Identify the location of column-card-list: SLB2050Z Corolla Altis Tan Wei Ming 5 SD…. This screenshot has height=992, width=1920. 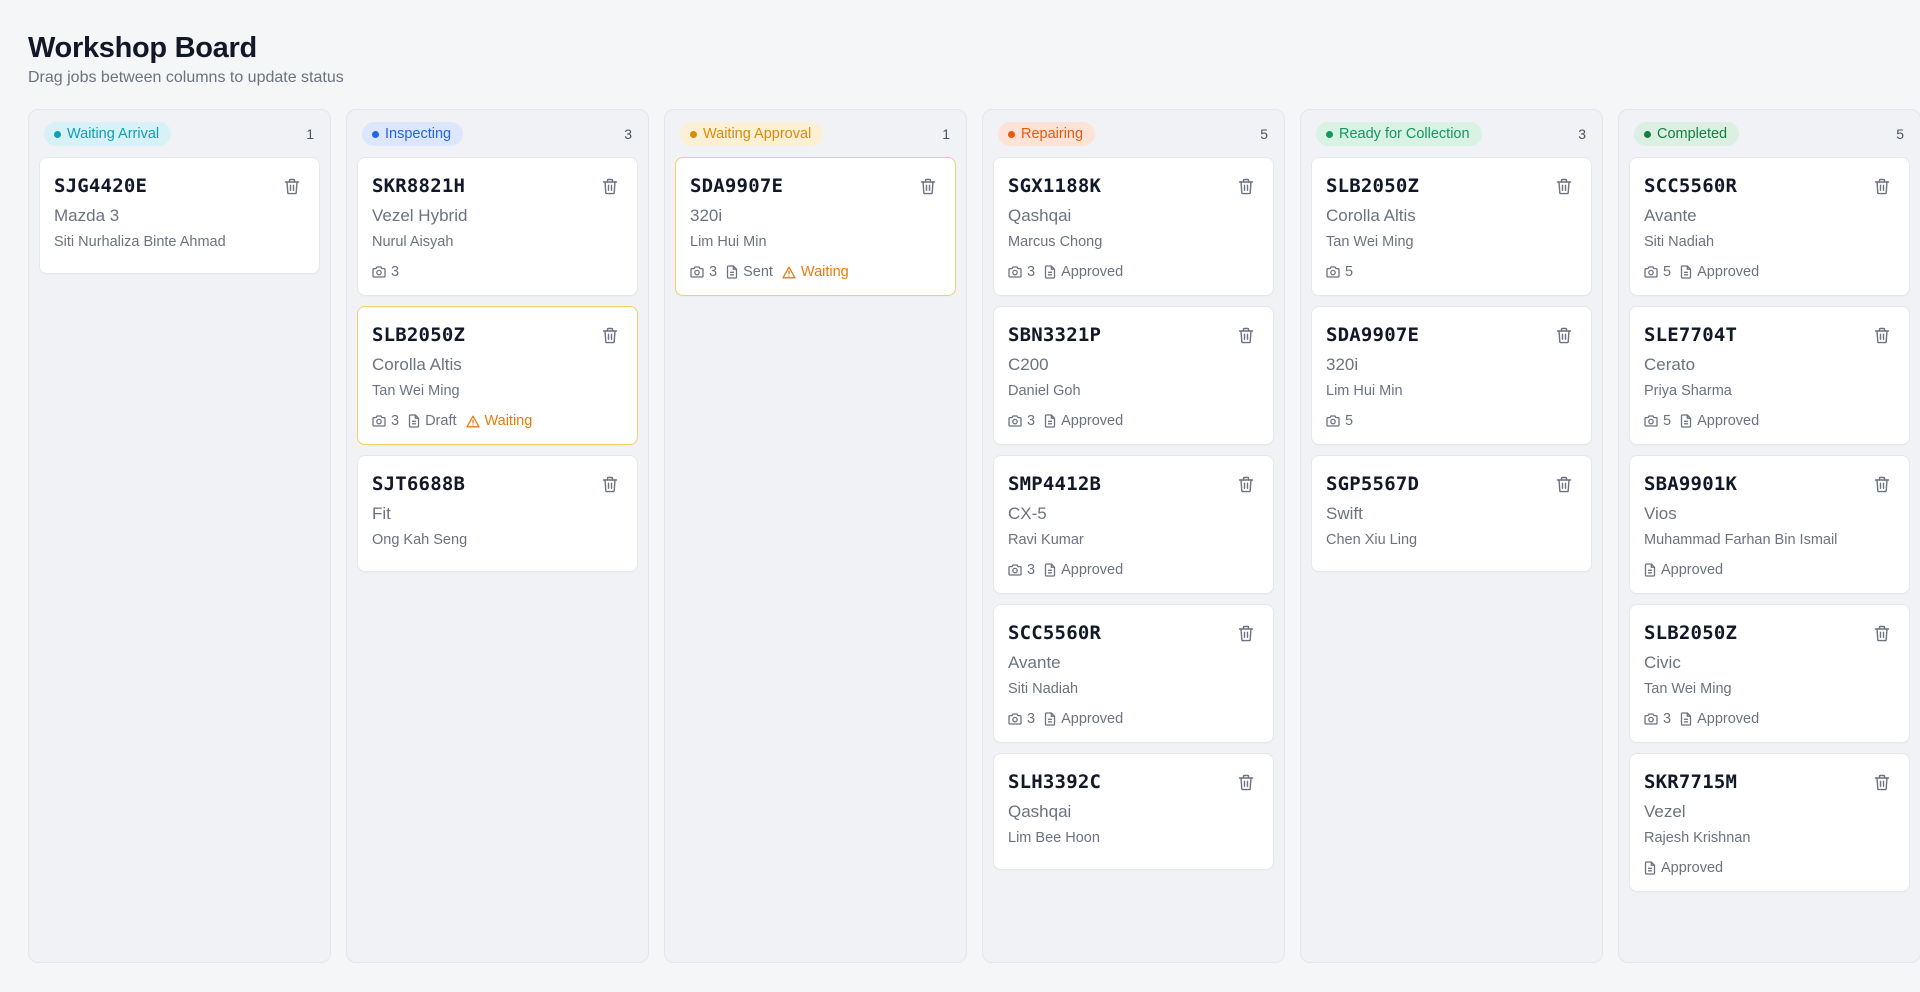
(1451, 364).